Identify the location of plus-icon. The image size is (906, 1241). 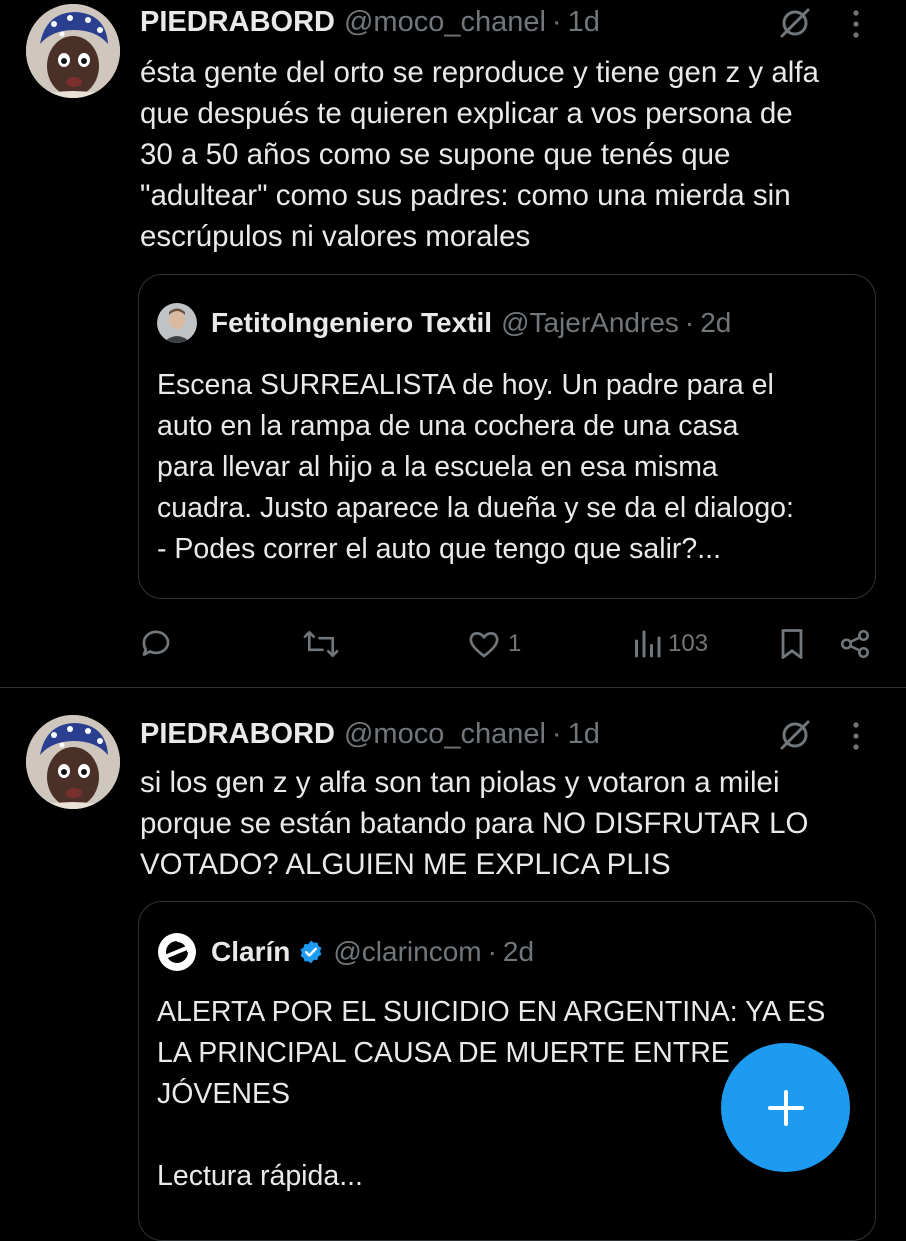
(785, 1107).